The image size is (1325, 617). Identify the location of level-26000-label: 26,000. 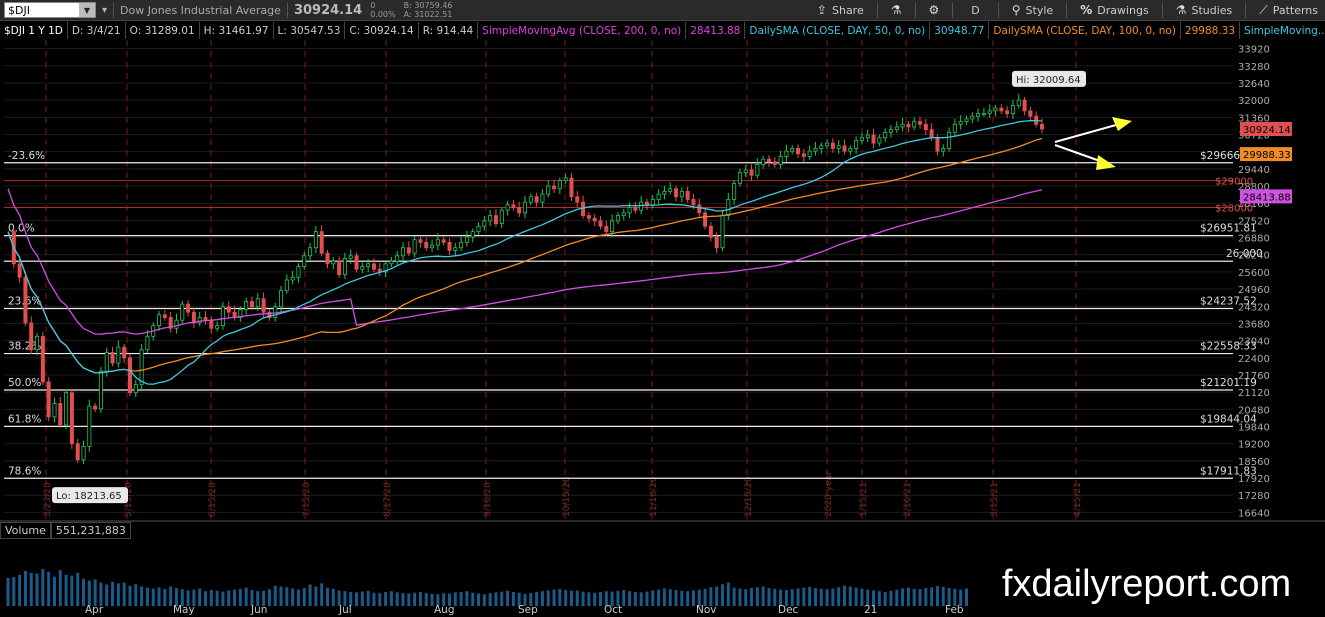
(1244, 254).